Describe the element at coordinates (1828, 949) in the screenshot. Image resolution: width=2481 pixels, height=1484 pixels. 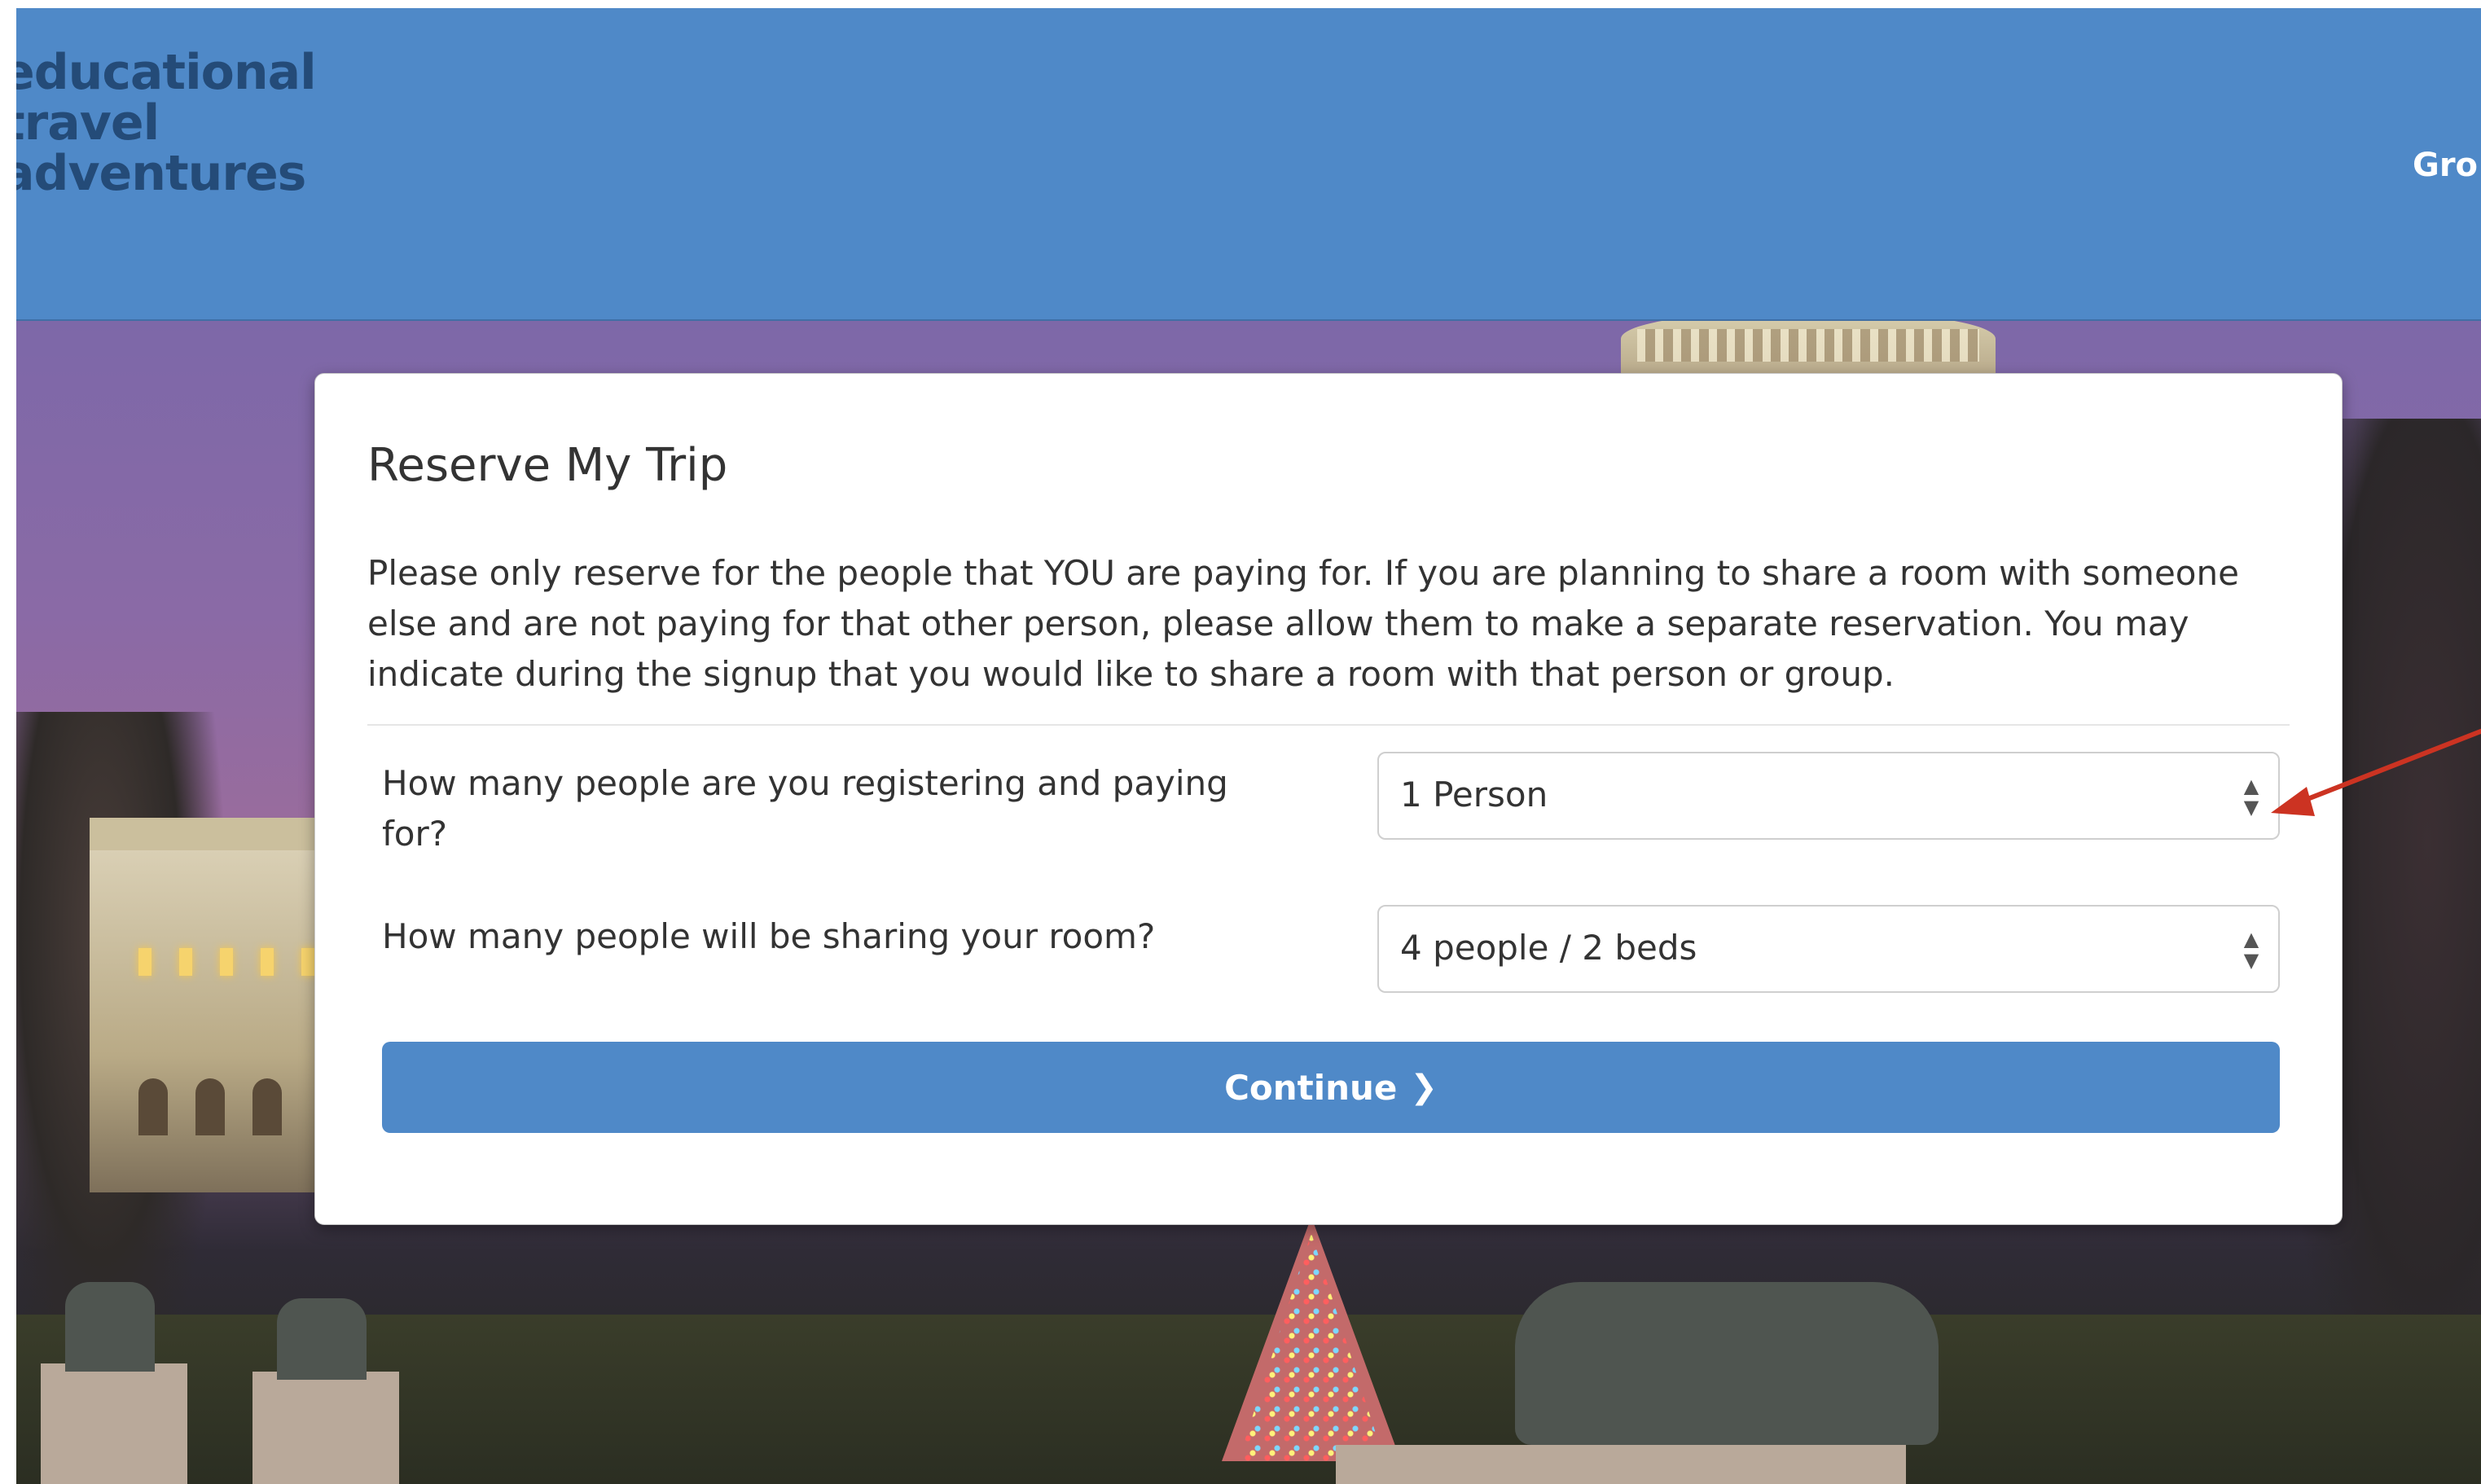
I see `room-sharing-select: 4 people / 2 beds ▲ ▼` at that location.